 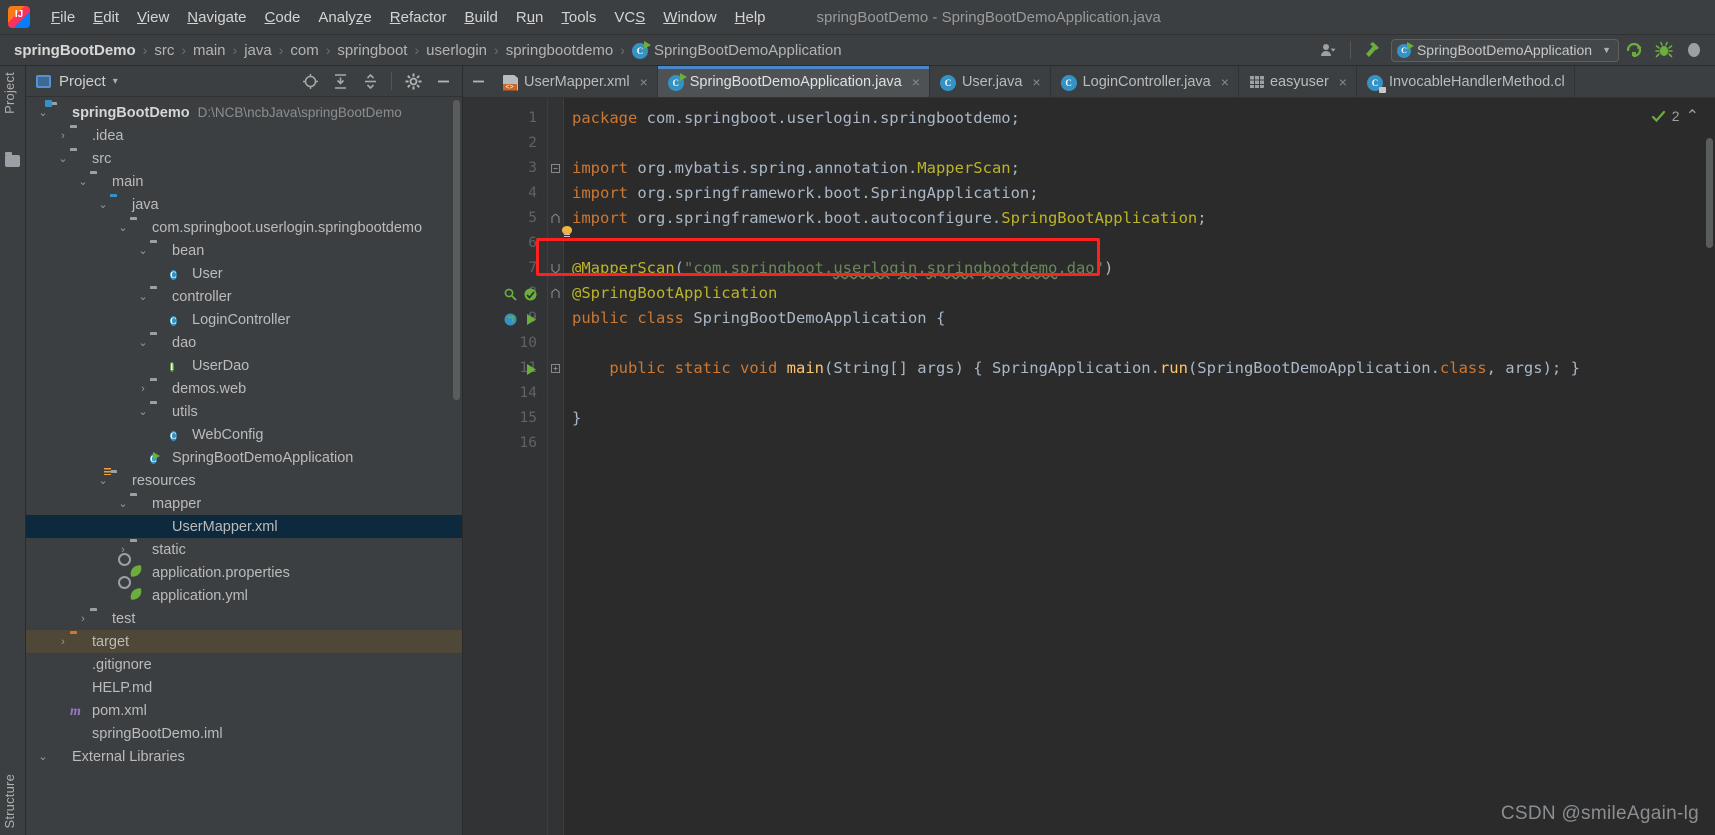 What do you see at coordinates (736, 50) in the screenshot?
I see `breadcrumb-item-8: C SpringBootDemoApplication` at bounding box center [736, 50].